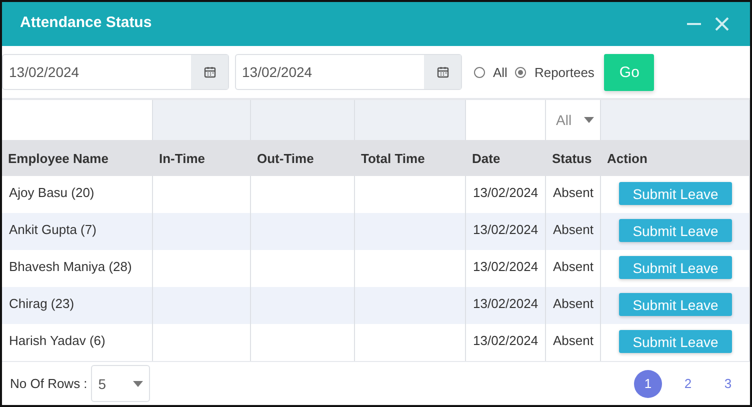 This screenshot has height=407, width=752. Describe the element at coordinates (77, 305) in the screenshot. I see `table-cell: Chirag (23)` at that location.